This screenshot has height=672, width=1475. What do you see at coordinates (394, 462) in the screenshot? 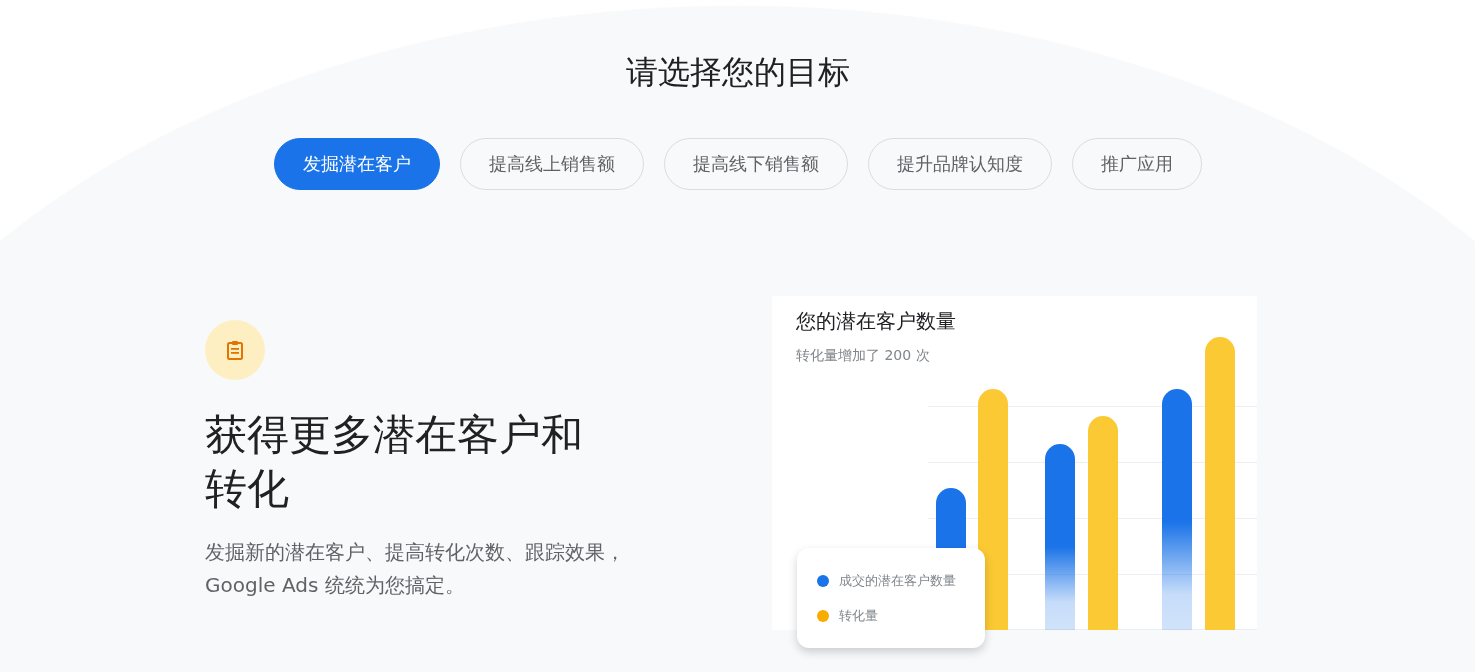
I see `feature-title: 获得更多潜在客户和转化` at bounding box center [394, 462].